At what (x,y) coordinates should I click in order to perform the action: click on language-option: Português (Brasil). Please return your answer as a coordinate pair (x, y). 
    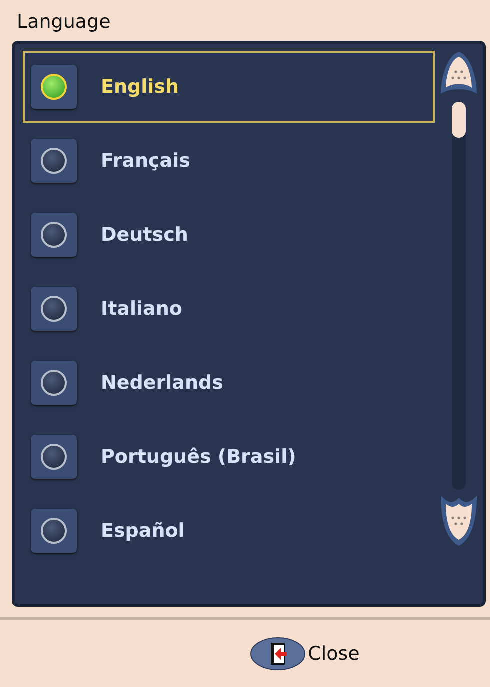
    Looking at the image, I should click on (229, 457).